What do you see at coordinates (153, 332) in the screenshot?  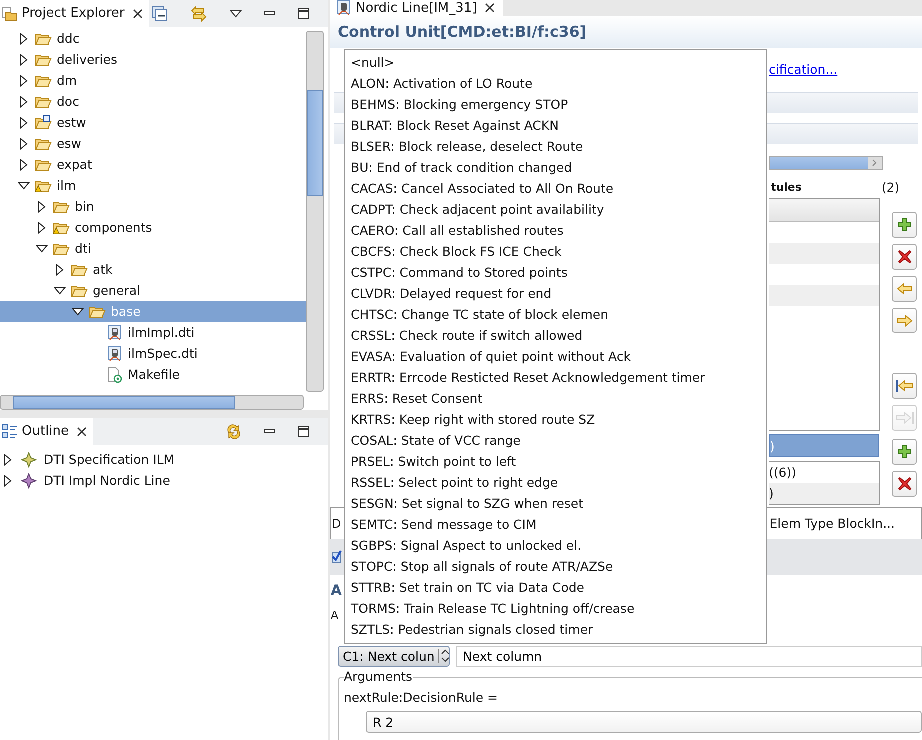 I see `tree-item: ilmImpl.dti` at bounding box center [153, 332].